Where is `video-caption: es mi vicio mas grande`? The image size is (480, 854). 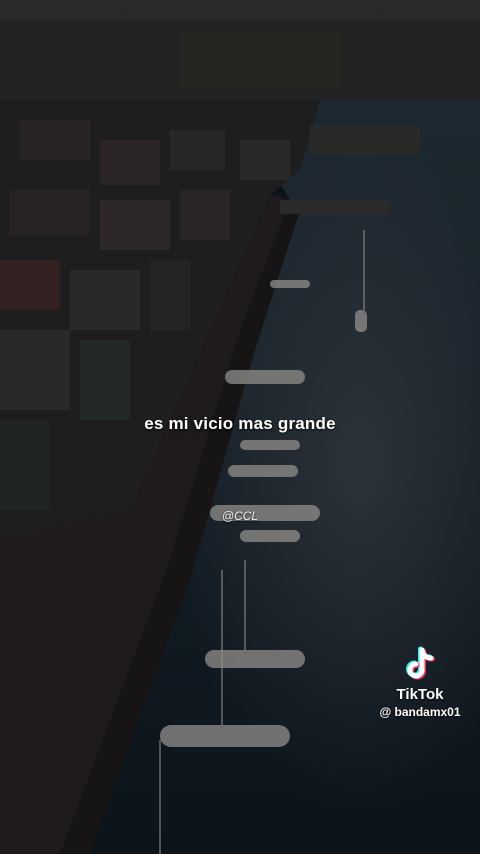 video-caption: es mi vicio mas grande is located at coordinates (240, 423).